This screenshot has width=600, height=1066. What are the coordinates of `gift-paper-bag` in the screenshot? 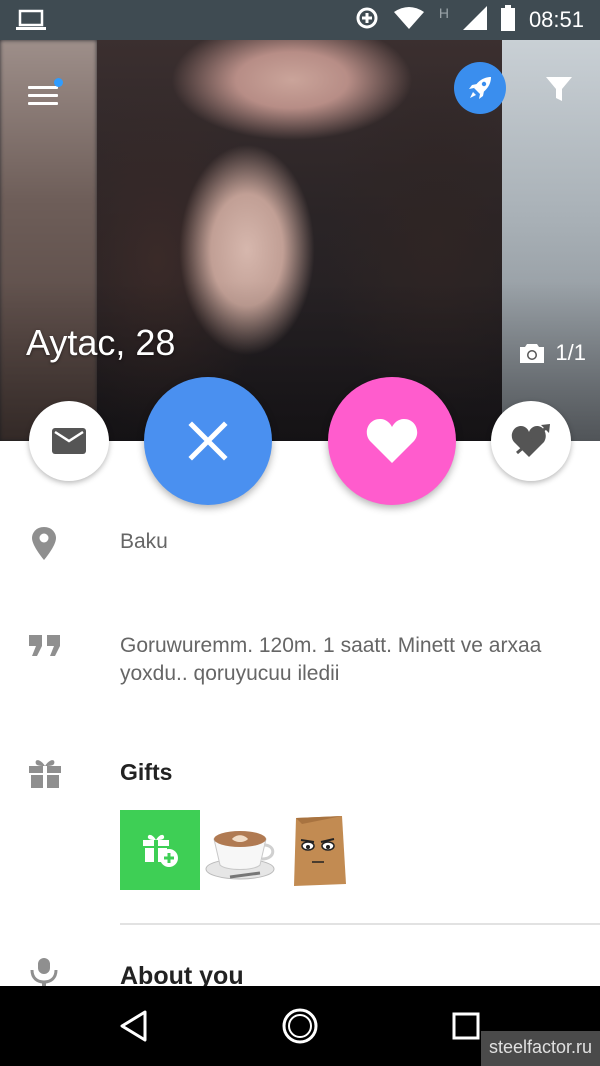 It's located at (320, 850).